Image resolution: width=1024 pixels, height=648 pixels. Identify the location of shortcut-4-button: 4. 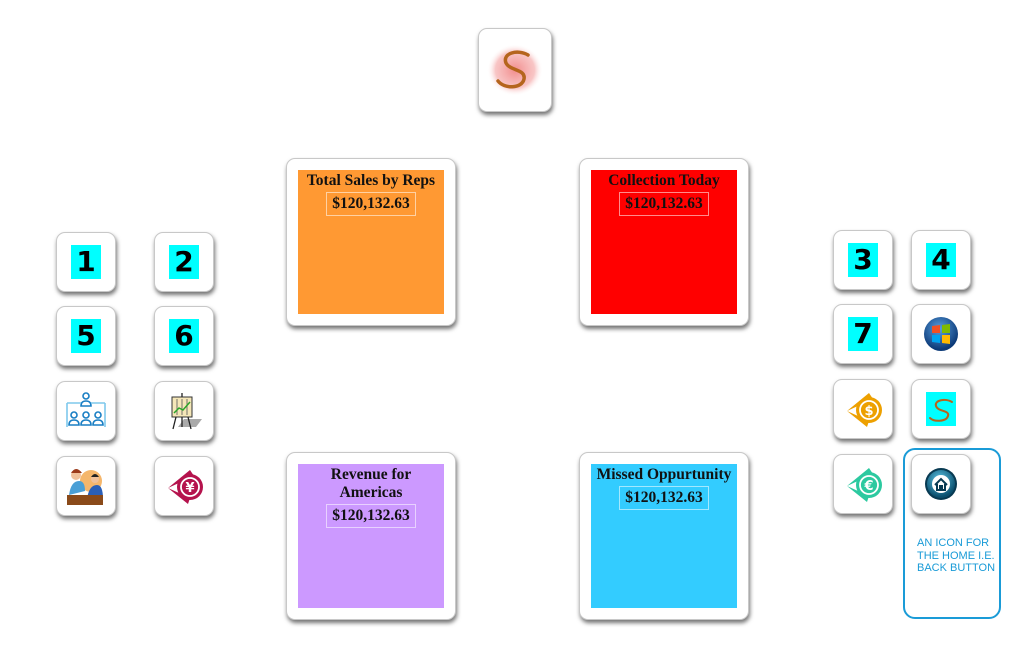
(941, 260).